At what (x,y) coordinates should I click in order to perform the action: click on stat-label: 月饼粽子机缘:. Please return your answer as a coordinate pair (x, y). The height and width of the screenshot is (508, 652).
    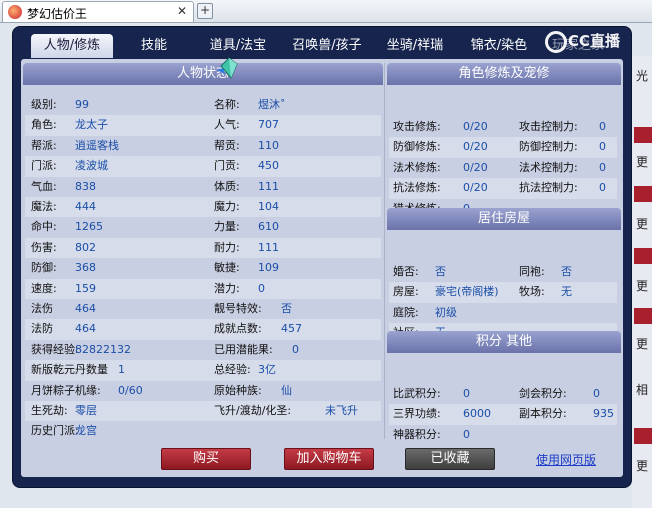
    Looking at the image, I should click on (66, 390).